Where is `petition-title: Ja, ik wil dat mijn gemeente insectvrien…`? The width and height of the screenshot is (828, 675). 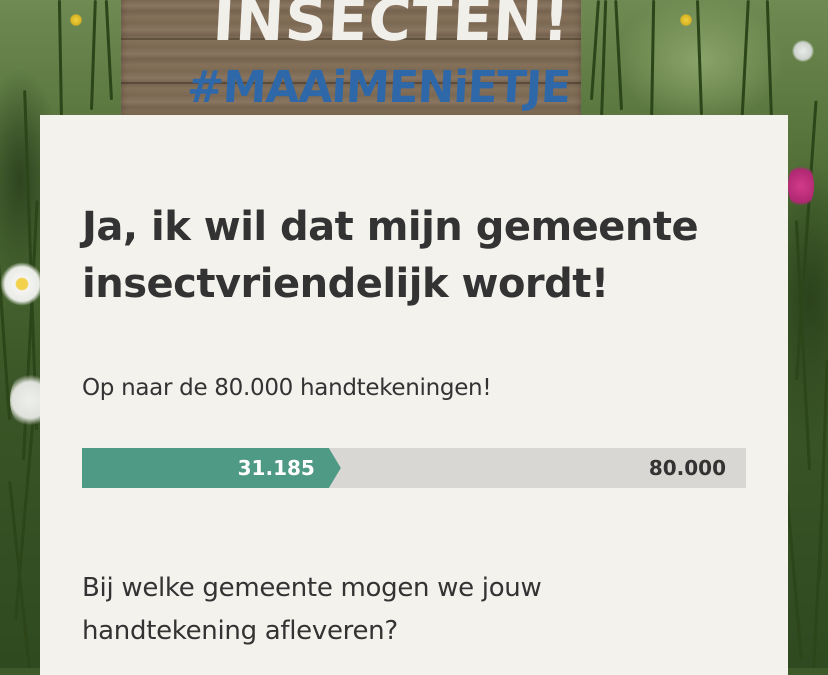 petition-title: Ja, ik wil dat mijn gemeente insectvrien… is located at coordinates (390, 255).